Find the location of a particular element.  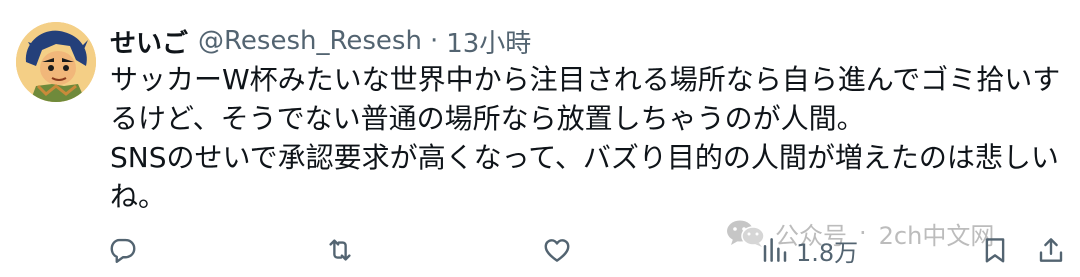

views-button: 1.8万 is located at coordinates (809, 250).